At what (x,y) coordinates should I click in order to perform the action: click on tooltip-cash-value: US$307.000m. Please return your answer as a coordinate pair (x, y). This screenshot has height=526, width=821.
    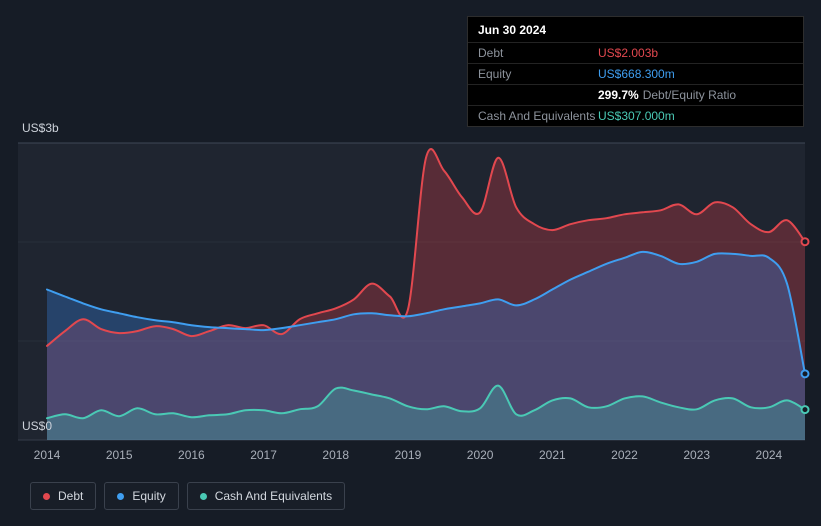
    Looking at the image, I should click on (636, 116).